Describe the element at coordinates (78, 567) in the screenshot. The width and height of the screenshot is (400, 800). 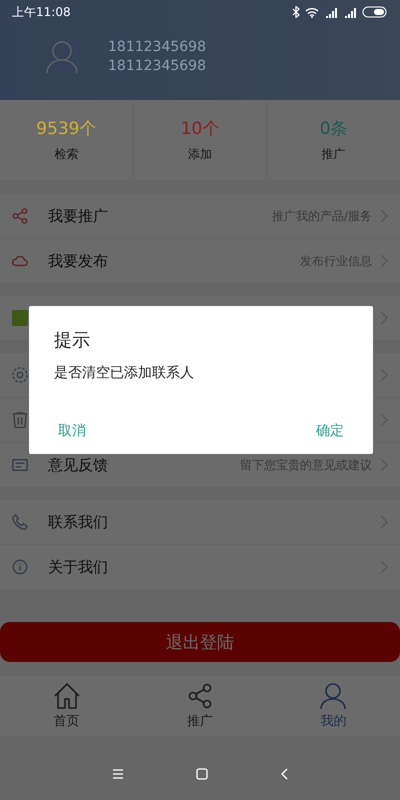
I see `menu-label: 关于我们` at that location.